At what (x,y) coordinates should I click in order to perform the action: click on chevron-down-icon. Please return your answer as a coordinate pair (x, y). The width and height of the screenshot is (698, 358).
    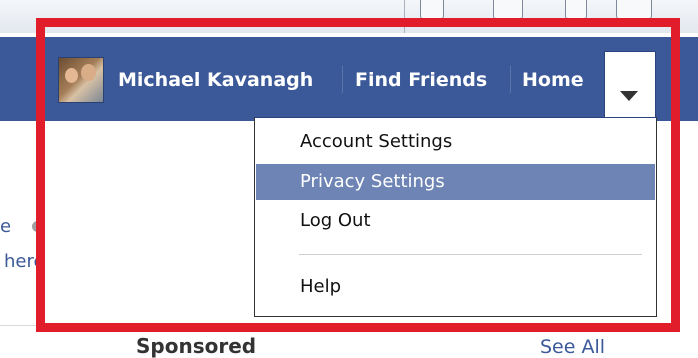
    Looking at the image, I should click on (629, 96).